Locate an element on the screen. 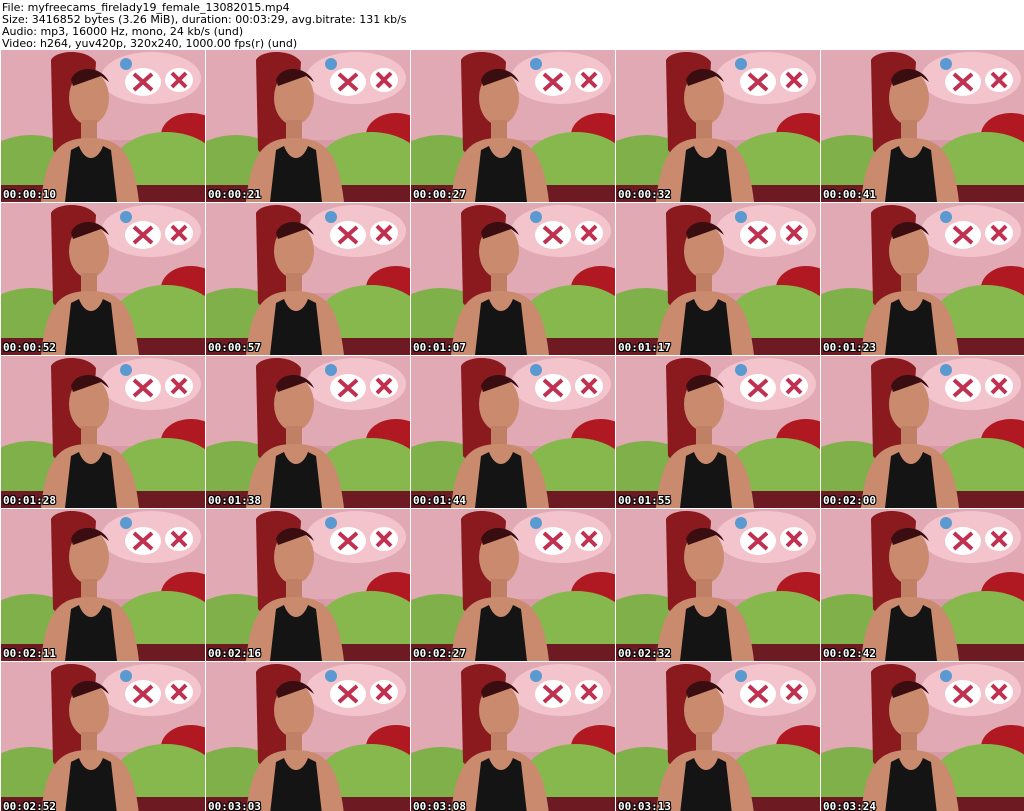 Image resolution: width=1024 pixels, height=811 pixels. video-thumbnail-18: 00:02:27 is located at coordinates (513, 585).